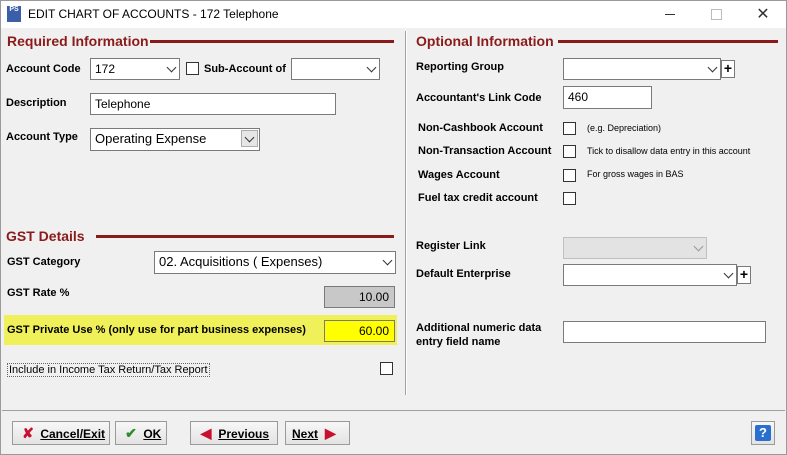  I want to click on register-link-combo, so click(635, 248).